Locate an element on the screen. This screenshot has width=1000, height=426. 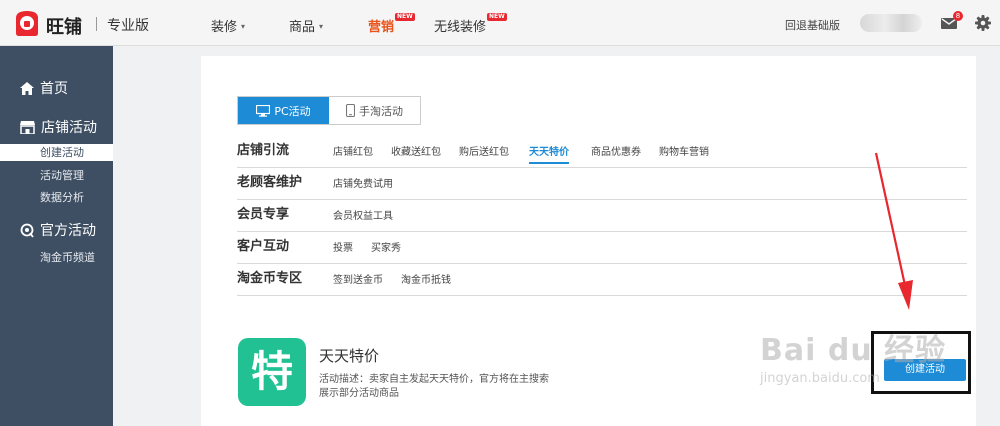
brand-divider is located at coordinates (96, 24).